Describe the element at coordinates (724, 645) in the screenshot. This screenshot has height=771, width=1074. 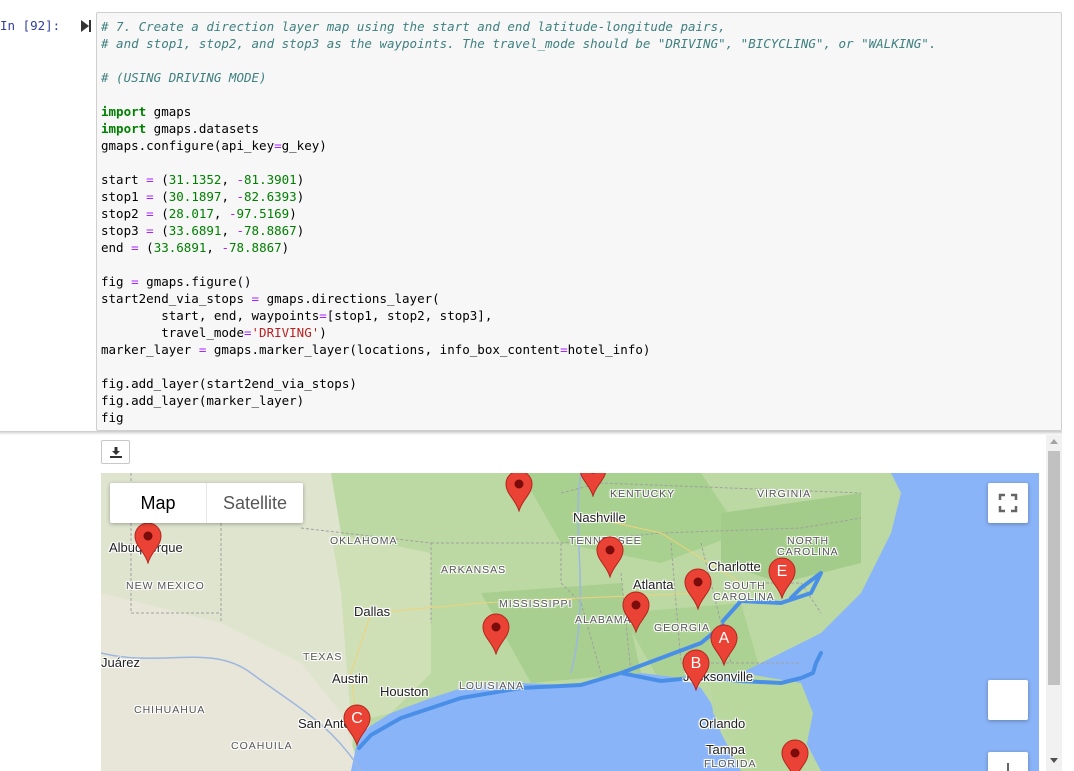
I see `route-marker-a: A` at that location.